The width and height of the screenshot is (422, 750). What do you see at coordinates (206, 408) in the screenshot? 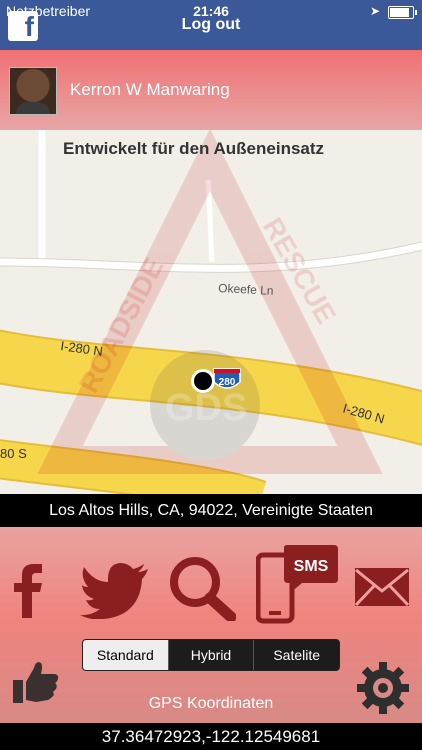
I see `watermark-center-text: GDS` at bounding box center [206, 408].